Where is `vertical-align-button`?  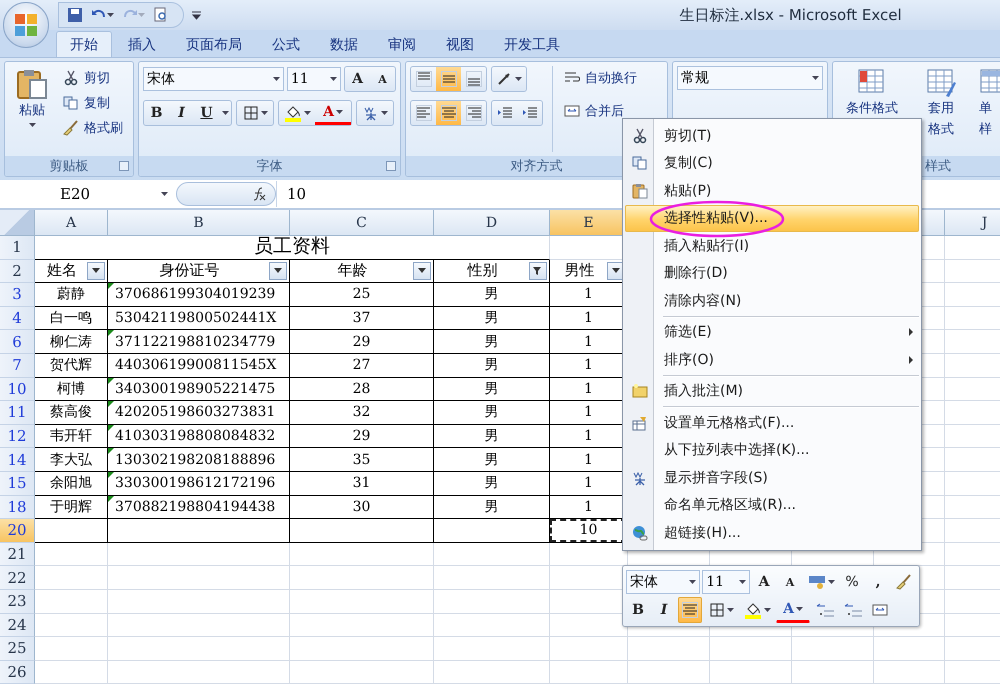 vertical-align-button is located at coordinates (448, 79).